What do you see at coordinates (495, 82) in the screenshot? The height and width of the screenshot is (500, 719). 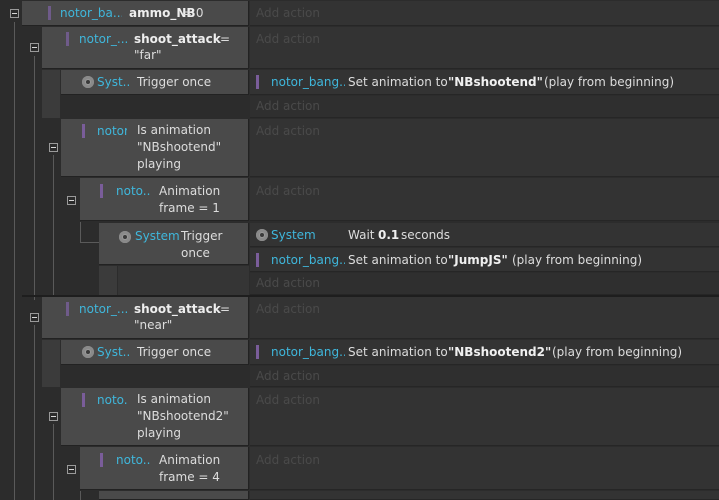 I see `action-value: "NBshootend"` at bounding box center [495, 82].